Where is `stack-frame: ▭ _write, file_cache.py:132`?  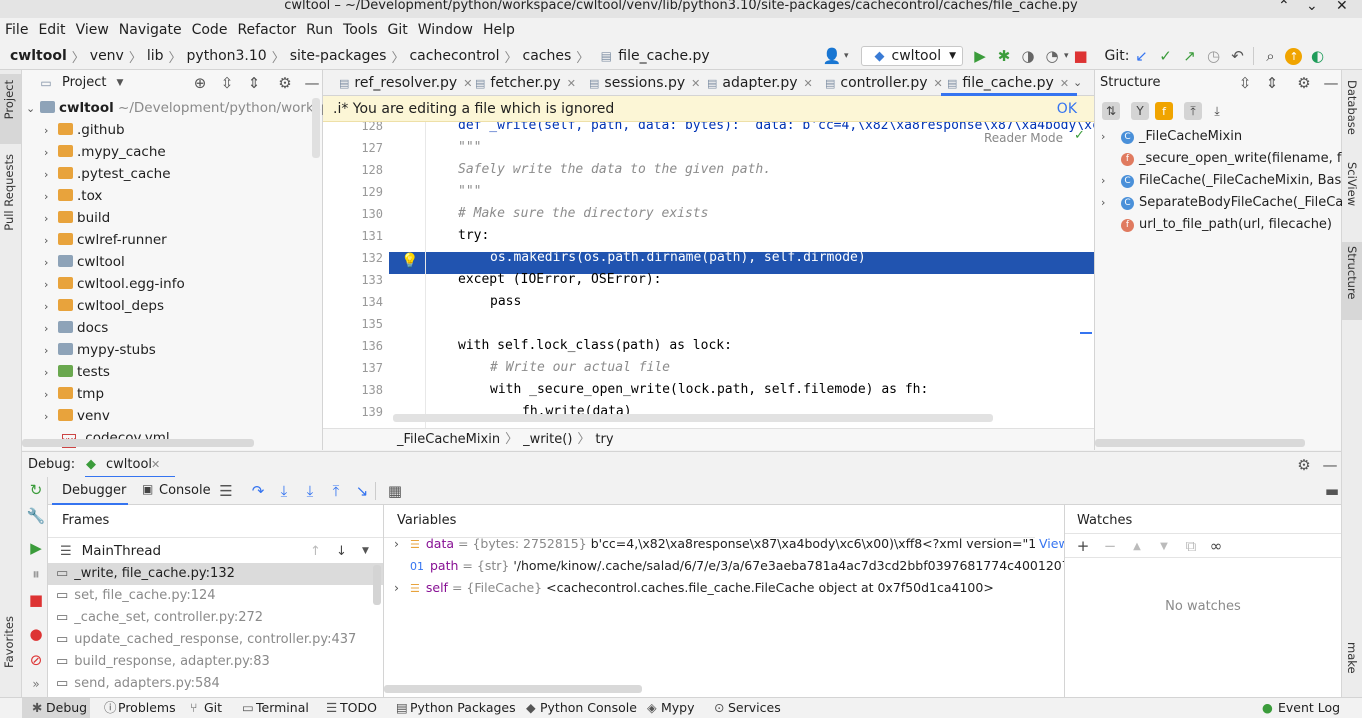 stack-frame: ▭ _write, file_cache.py:132 is located at coordinates (145, 574).